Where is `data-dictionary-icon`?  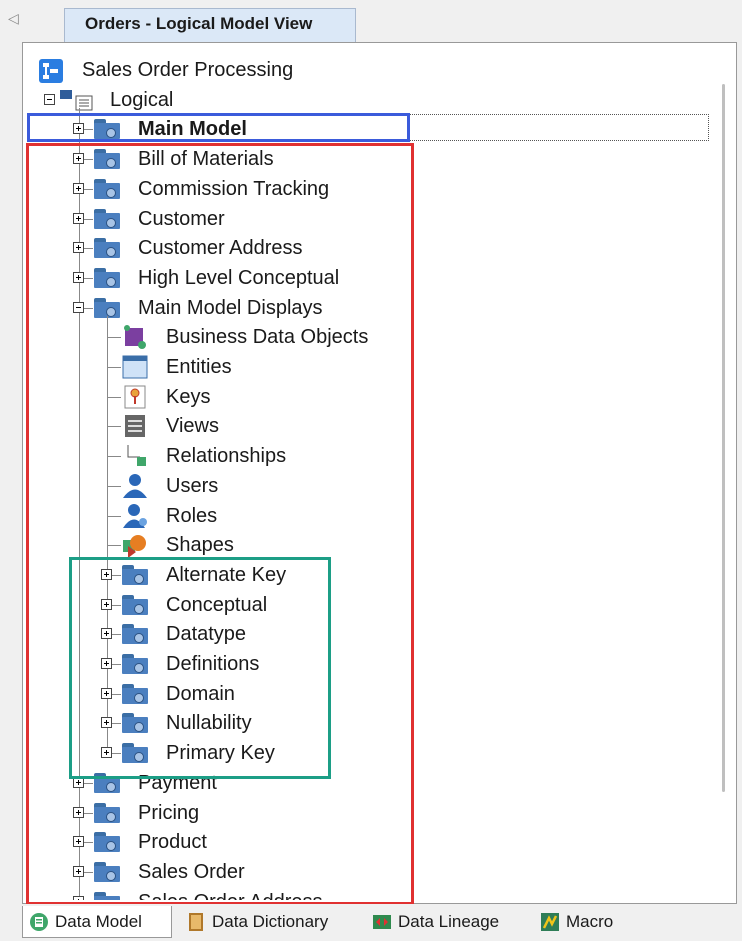 data-dictionary-icon is located at coordinates (196, 922).